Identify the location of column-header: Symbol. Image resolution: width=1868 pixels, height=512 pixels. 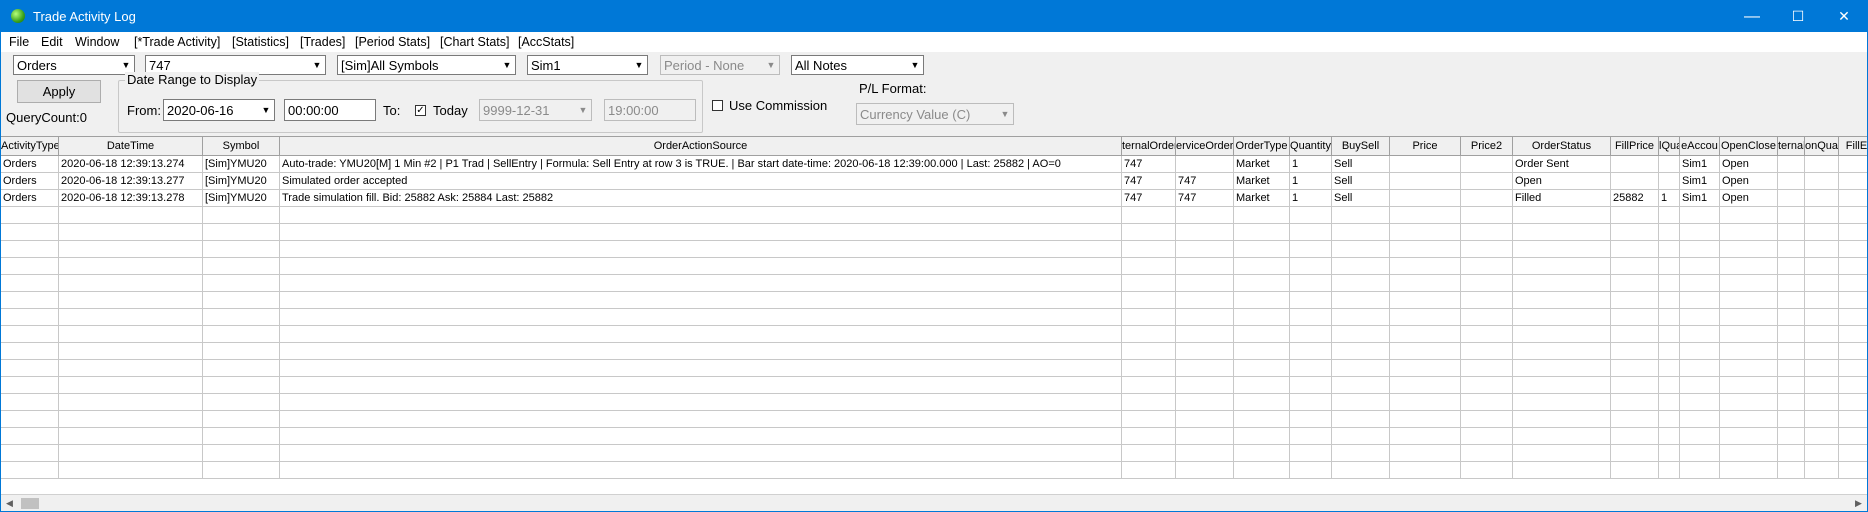
(241, 146).